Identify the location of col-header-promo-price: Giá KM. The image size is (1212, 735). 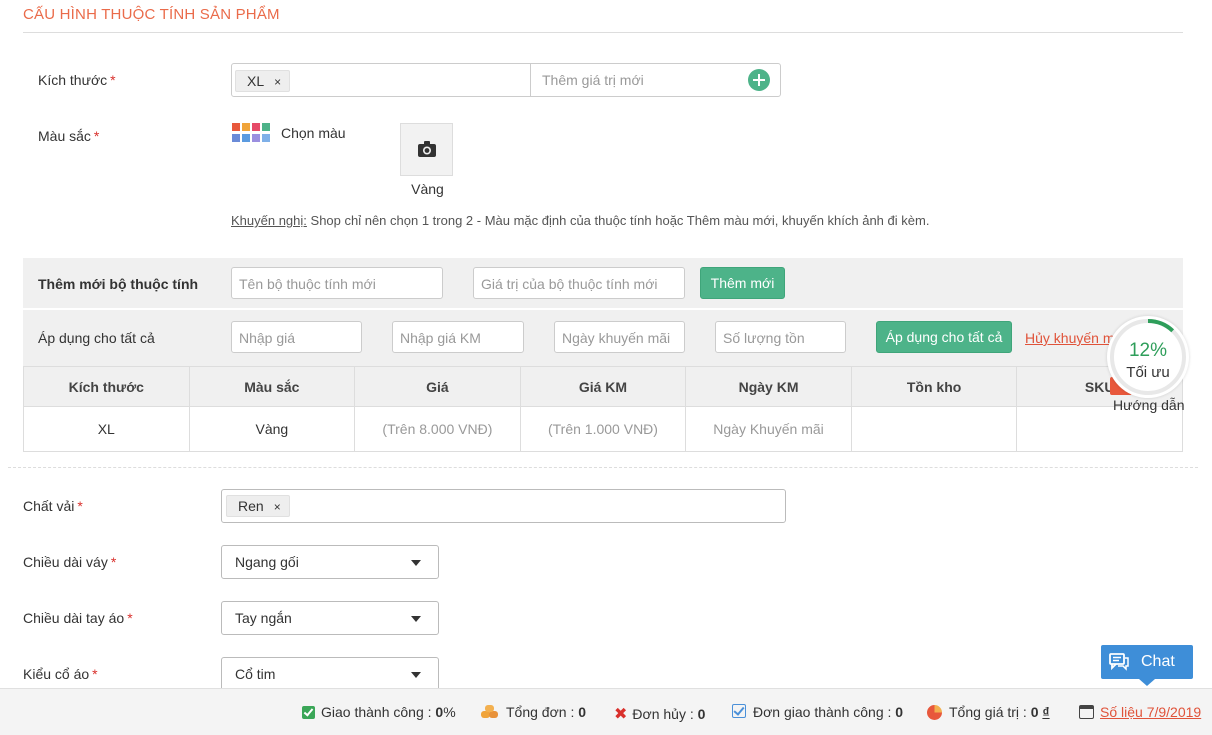
(603, 386).